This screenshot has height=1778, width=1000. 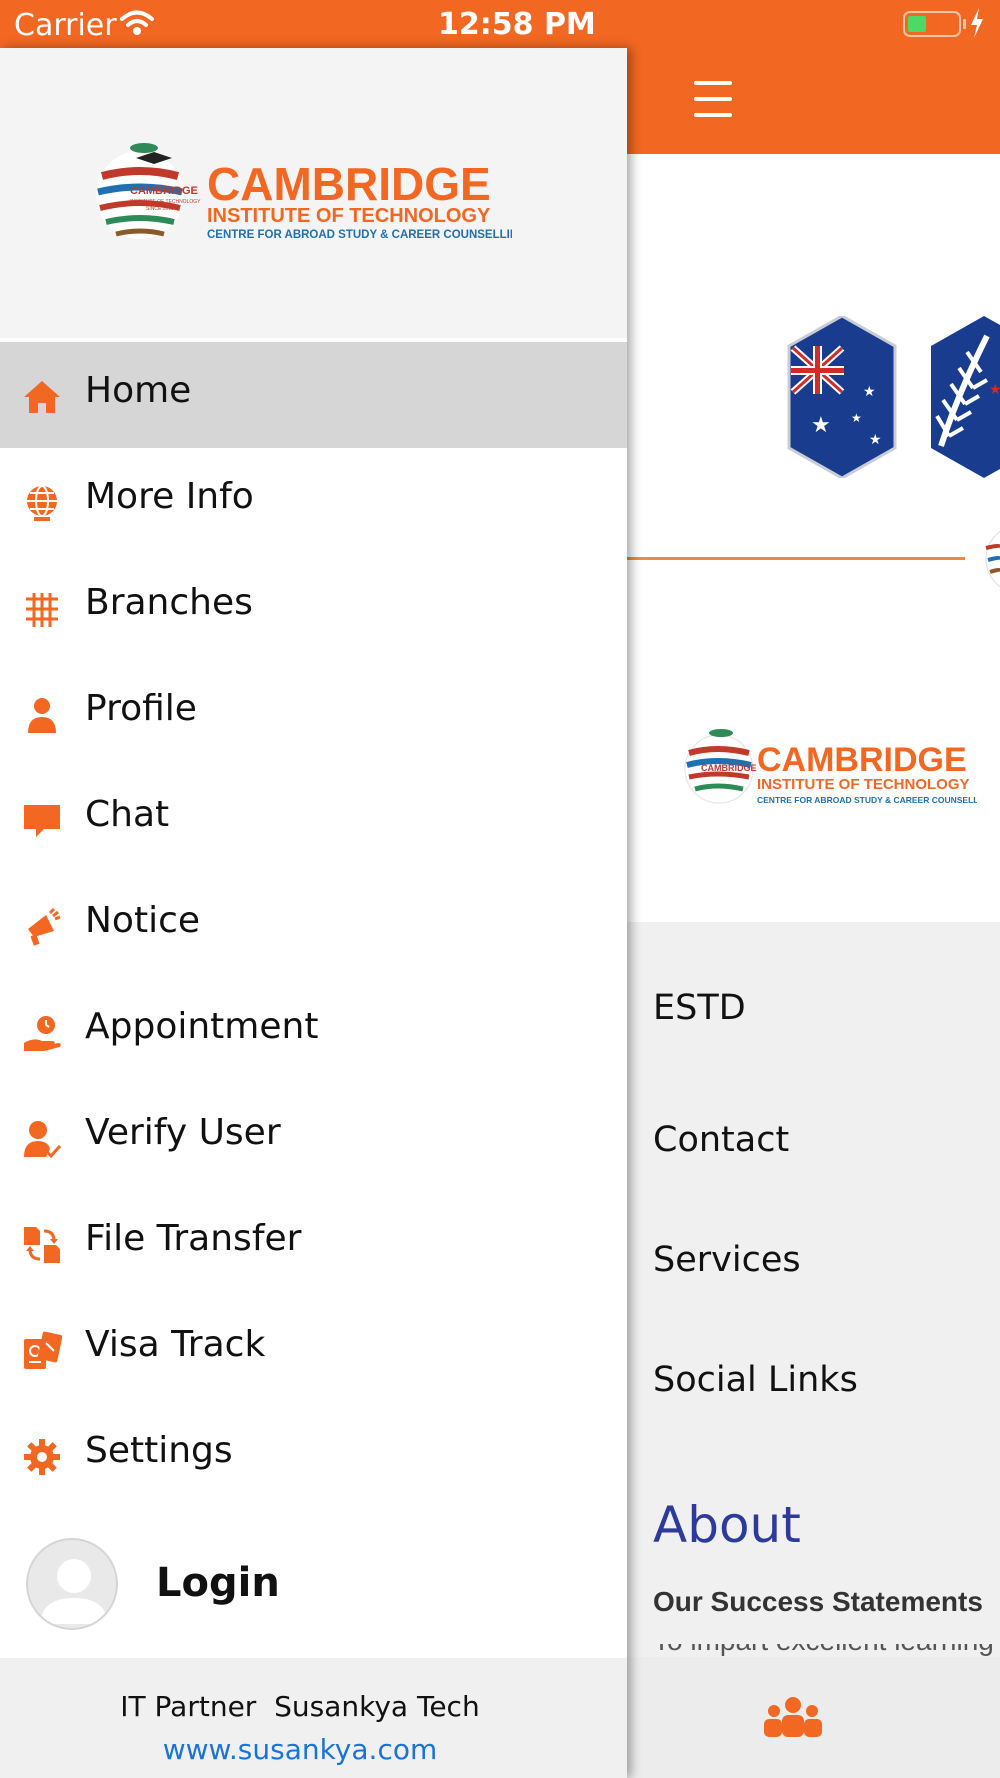 What do you see at coordinates (313, 1243) in the screenshot?
I see `menu-item-file-transfer: File Transfer` at bounding box center [313, 1243].